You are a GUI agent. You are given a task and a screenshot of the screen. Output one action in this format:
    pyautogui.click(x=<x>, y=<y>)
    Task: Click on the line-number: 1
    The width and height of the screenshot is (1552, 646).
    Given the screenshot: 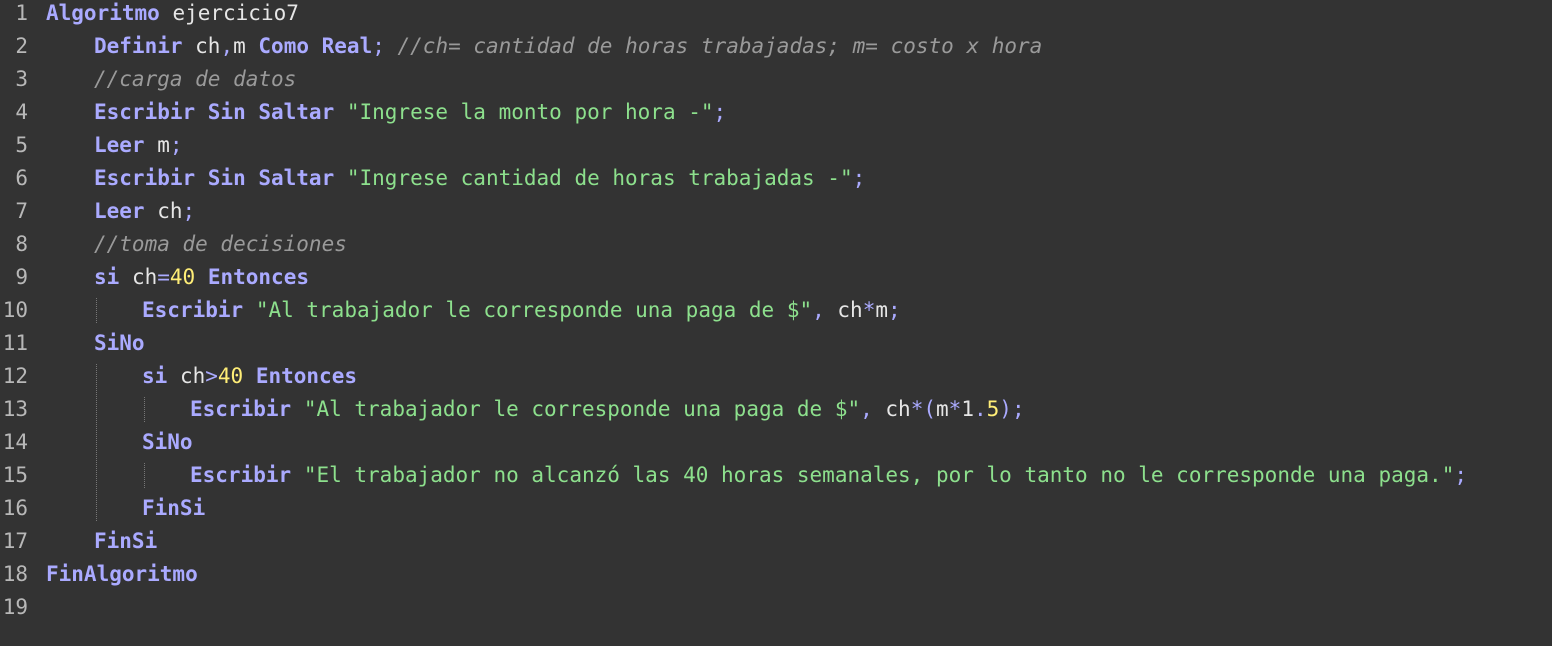 What is the action you would take?
    pyautogui.click(x=21, y=13)
    